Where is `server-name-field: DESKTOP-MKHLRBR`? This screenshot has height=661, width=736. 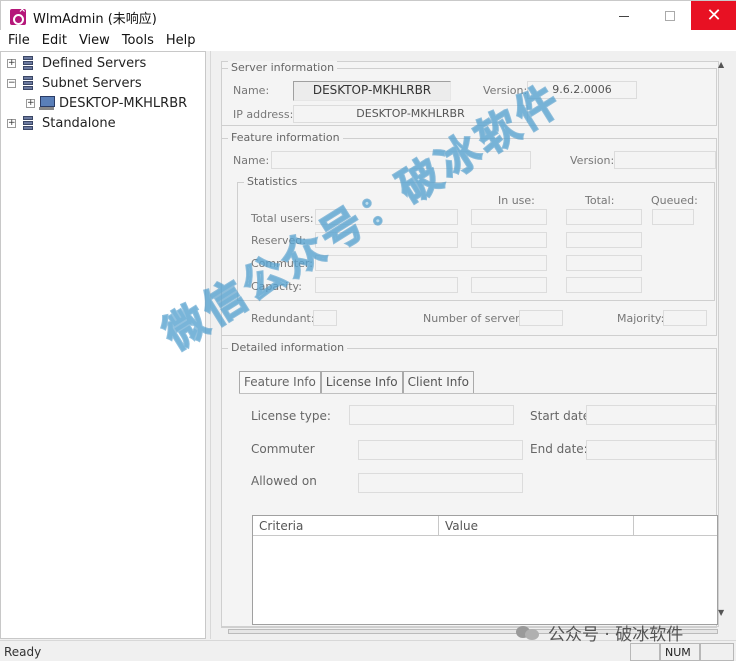 server-name-field: DESKTOP-MKHLRBR is located at coordinates (372, 91).